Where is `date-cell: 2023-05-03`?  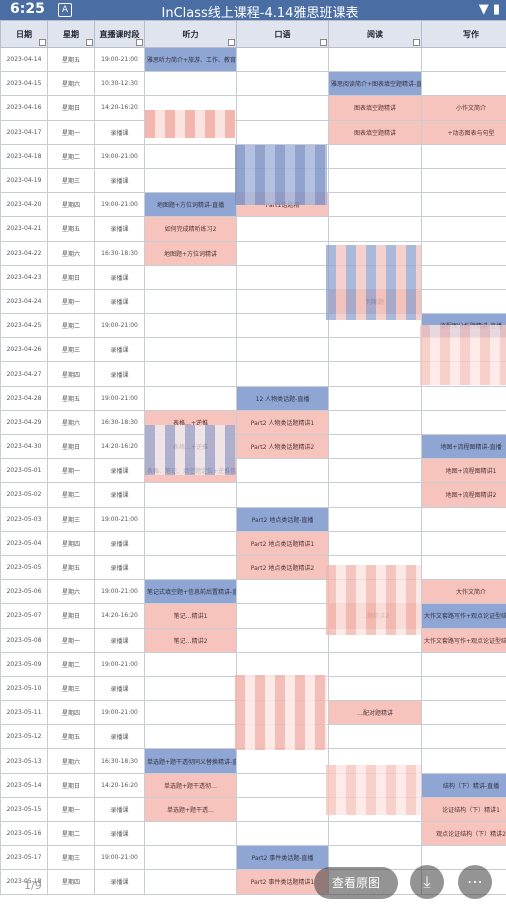 date-cell: 2023-05-03 is located at coordinates (24, 519).